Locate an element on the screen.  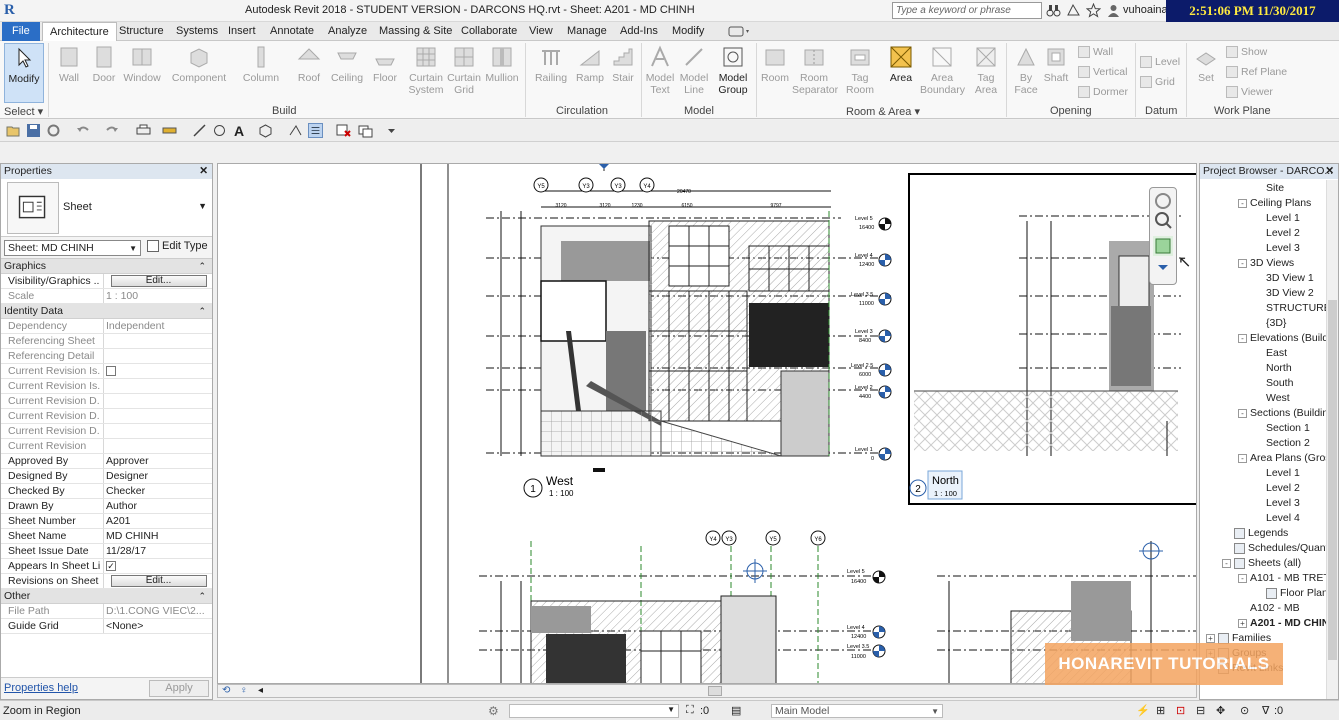
by-face-button: By Face is located at coordinates (1026, 73).